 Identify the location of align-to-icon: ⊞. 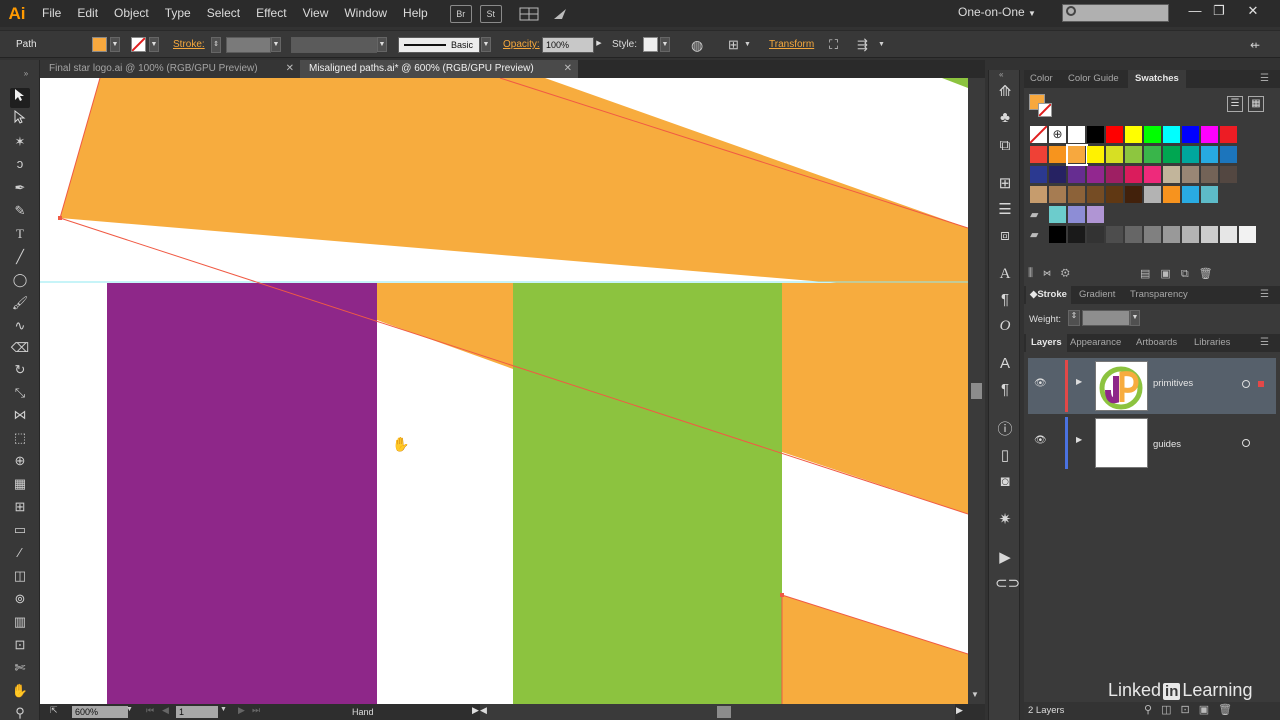
(733, 45).